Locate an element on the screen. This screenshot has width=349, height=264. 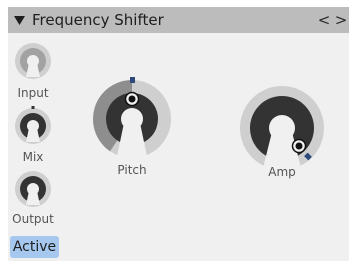
pitch-knob is located at coordinates (132, 119).